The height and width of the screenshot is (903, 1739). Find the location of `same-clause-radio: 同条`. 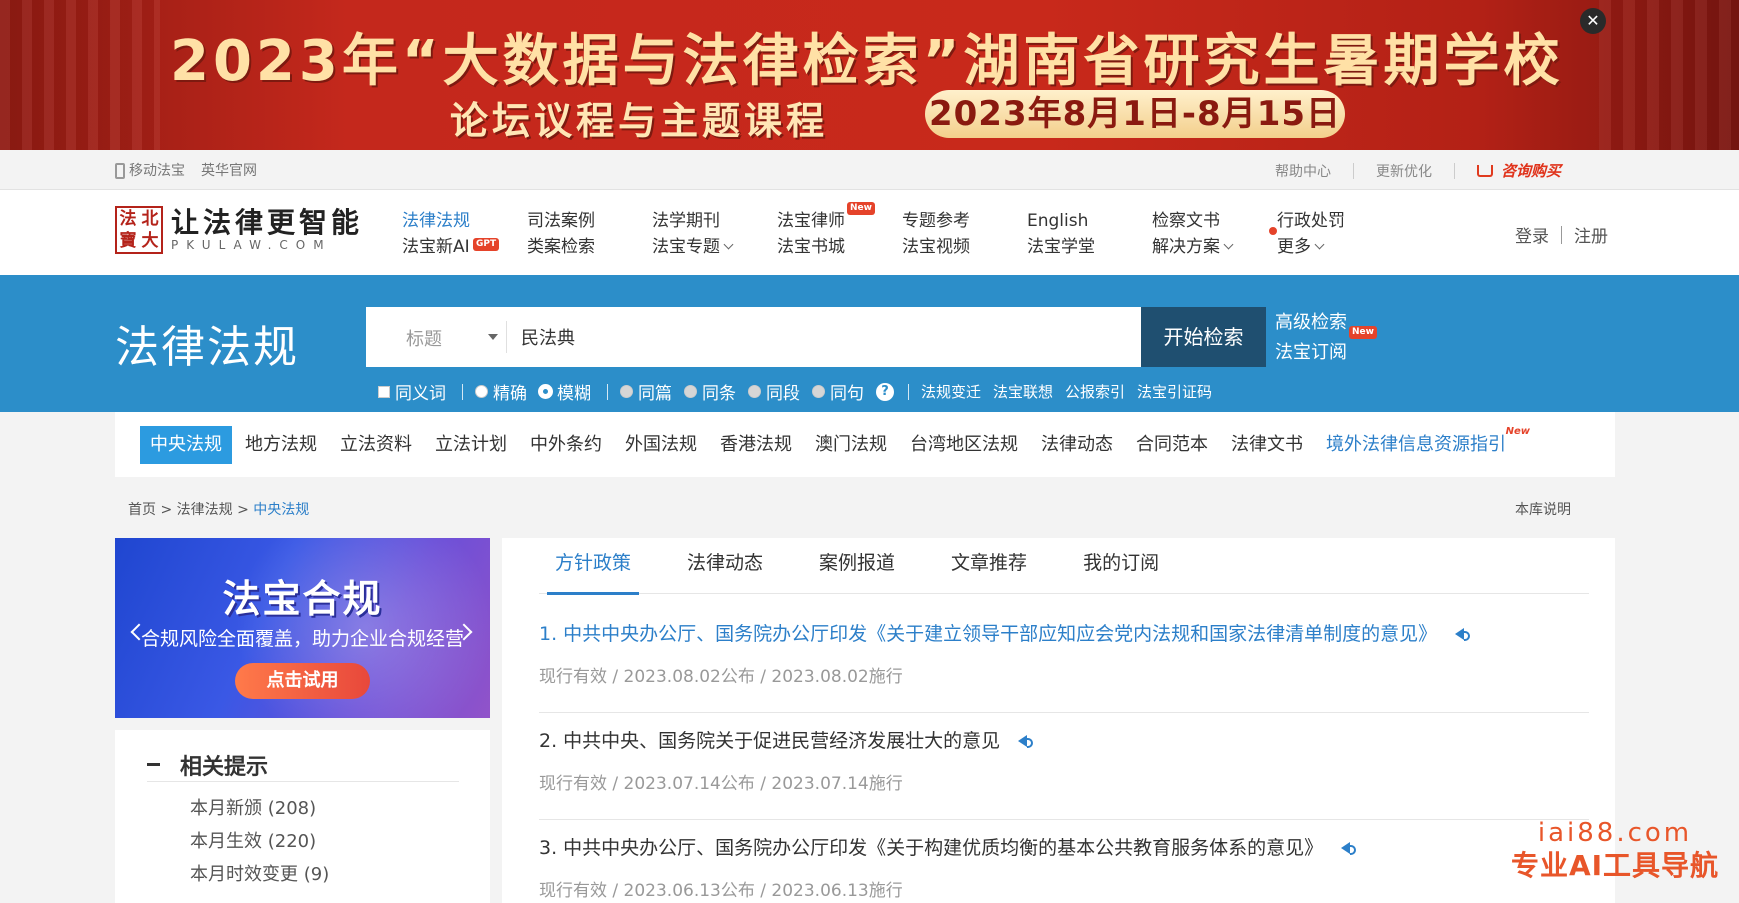

same-clause-radio: 同条 is located at coordinates (710, 391).